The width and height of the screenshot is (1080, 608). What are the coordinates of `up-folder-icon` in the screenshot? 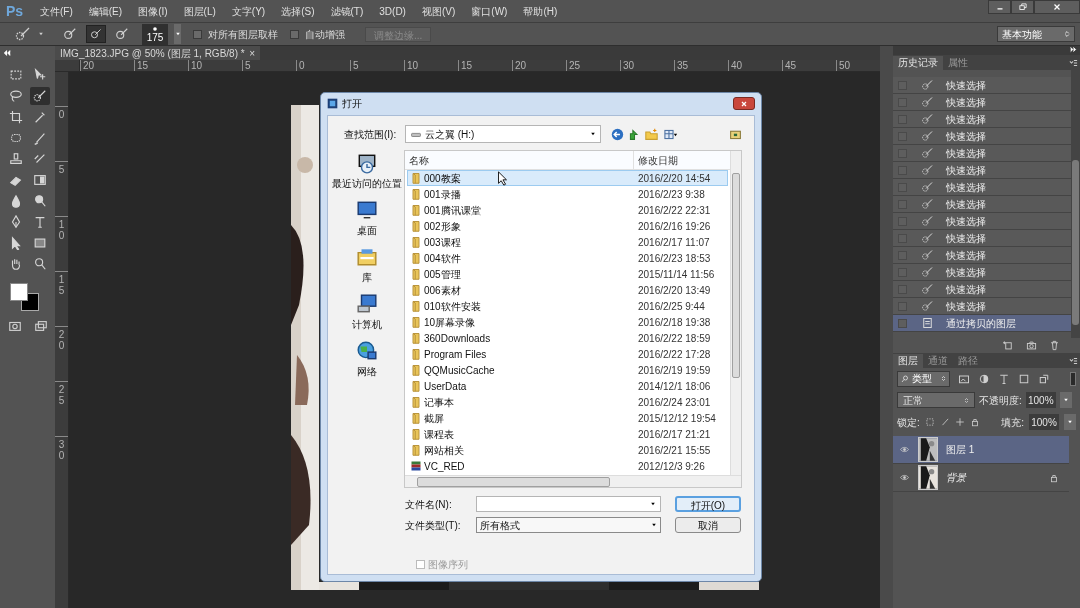 It's located at (634, 134).